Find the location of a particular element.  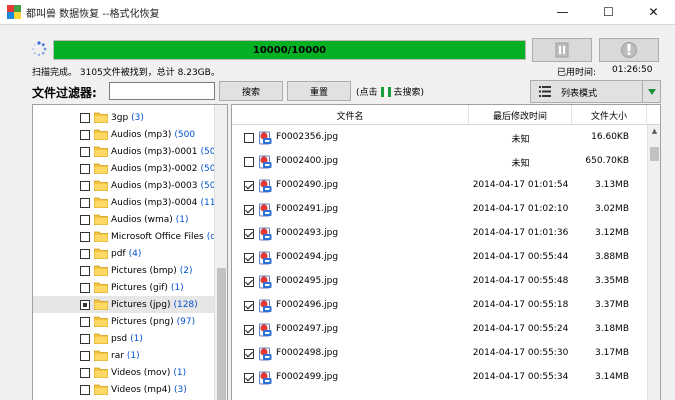

maximize-button: ☐ is located at coordinates (608, 12).